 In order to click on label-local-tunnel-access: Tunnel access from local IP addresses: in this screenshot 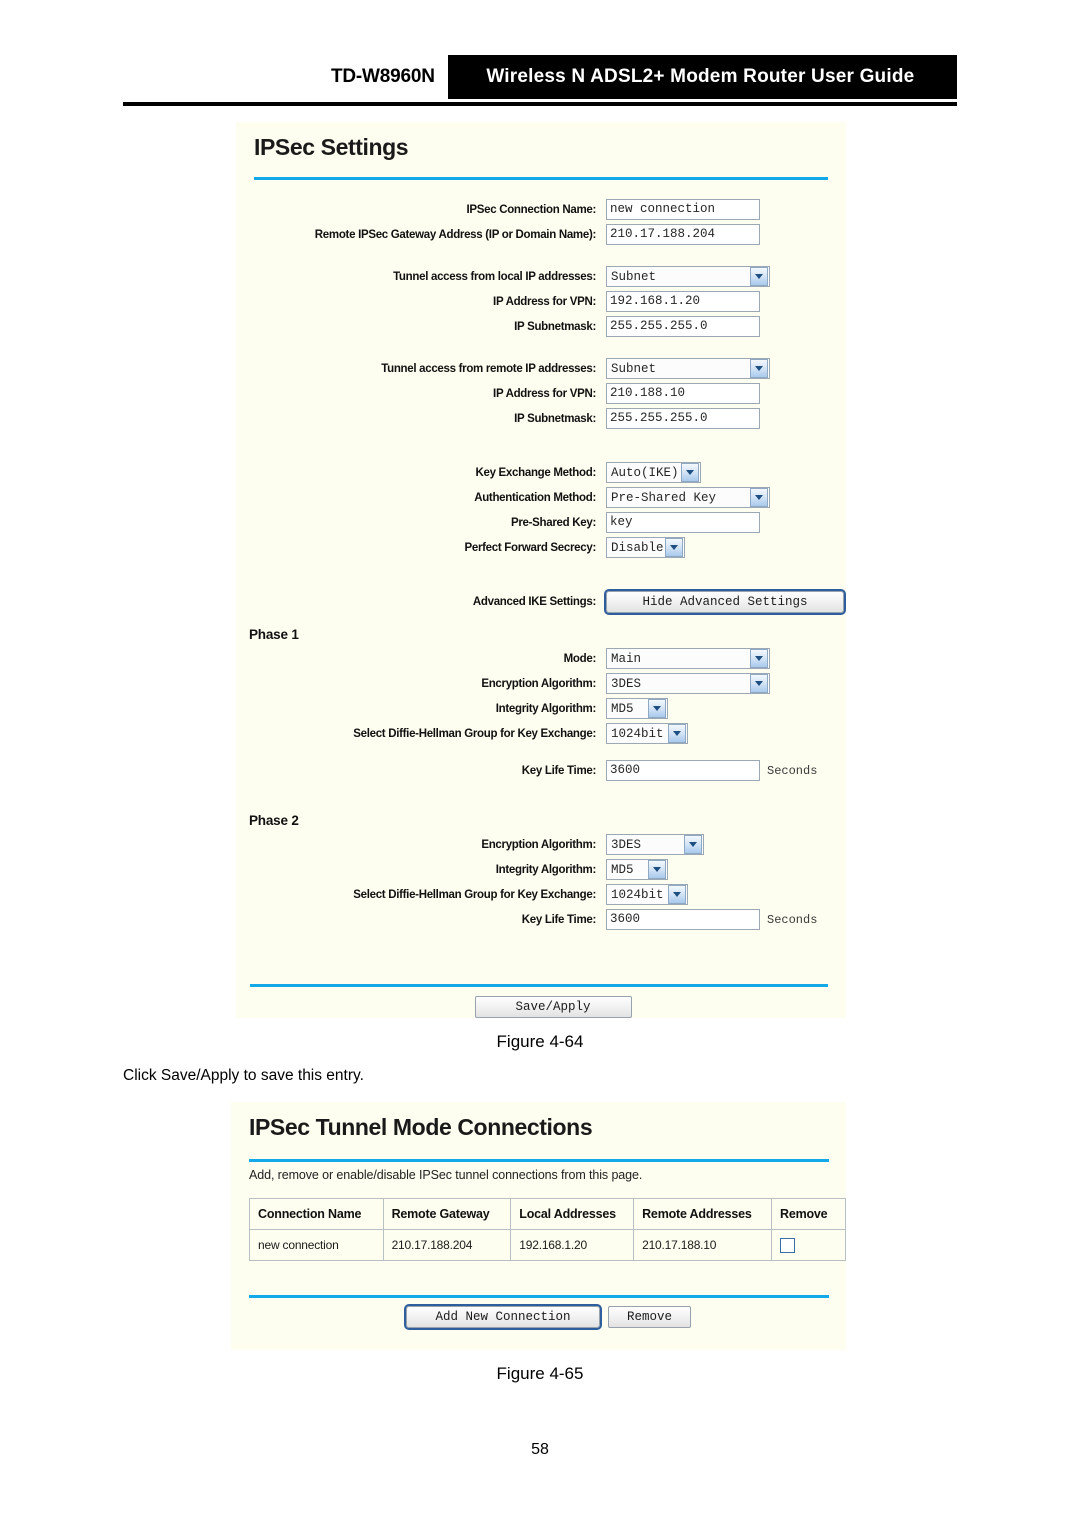, I will do `click(494, 276)`.